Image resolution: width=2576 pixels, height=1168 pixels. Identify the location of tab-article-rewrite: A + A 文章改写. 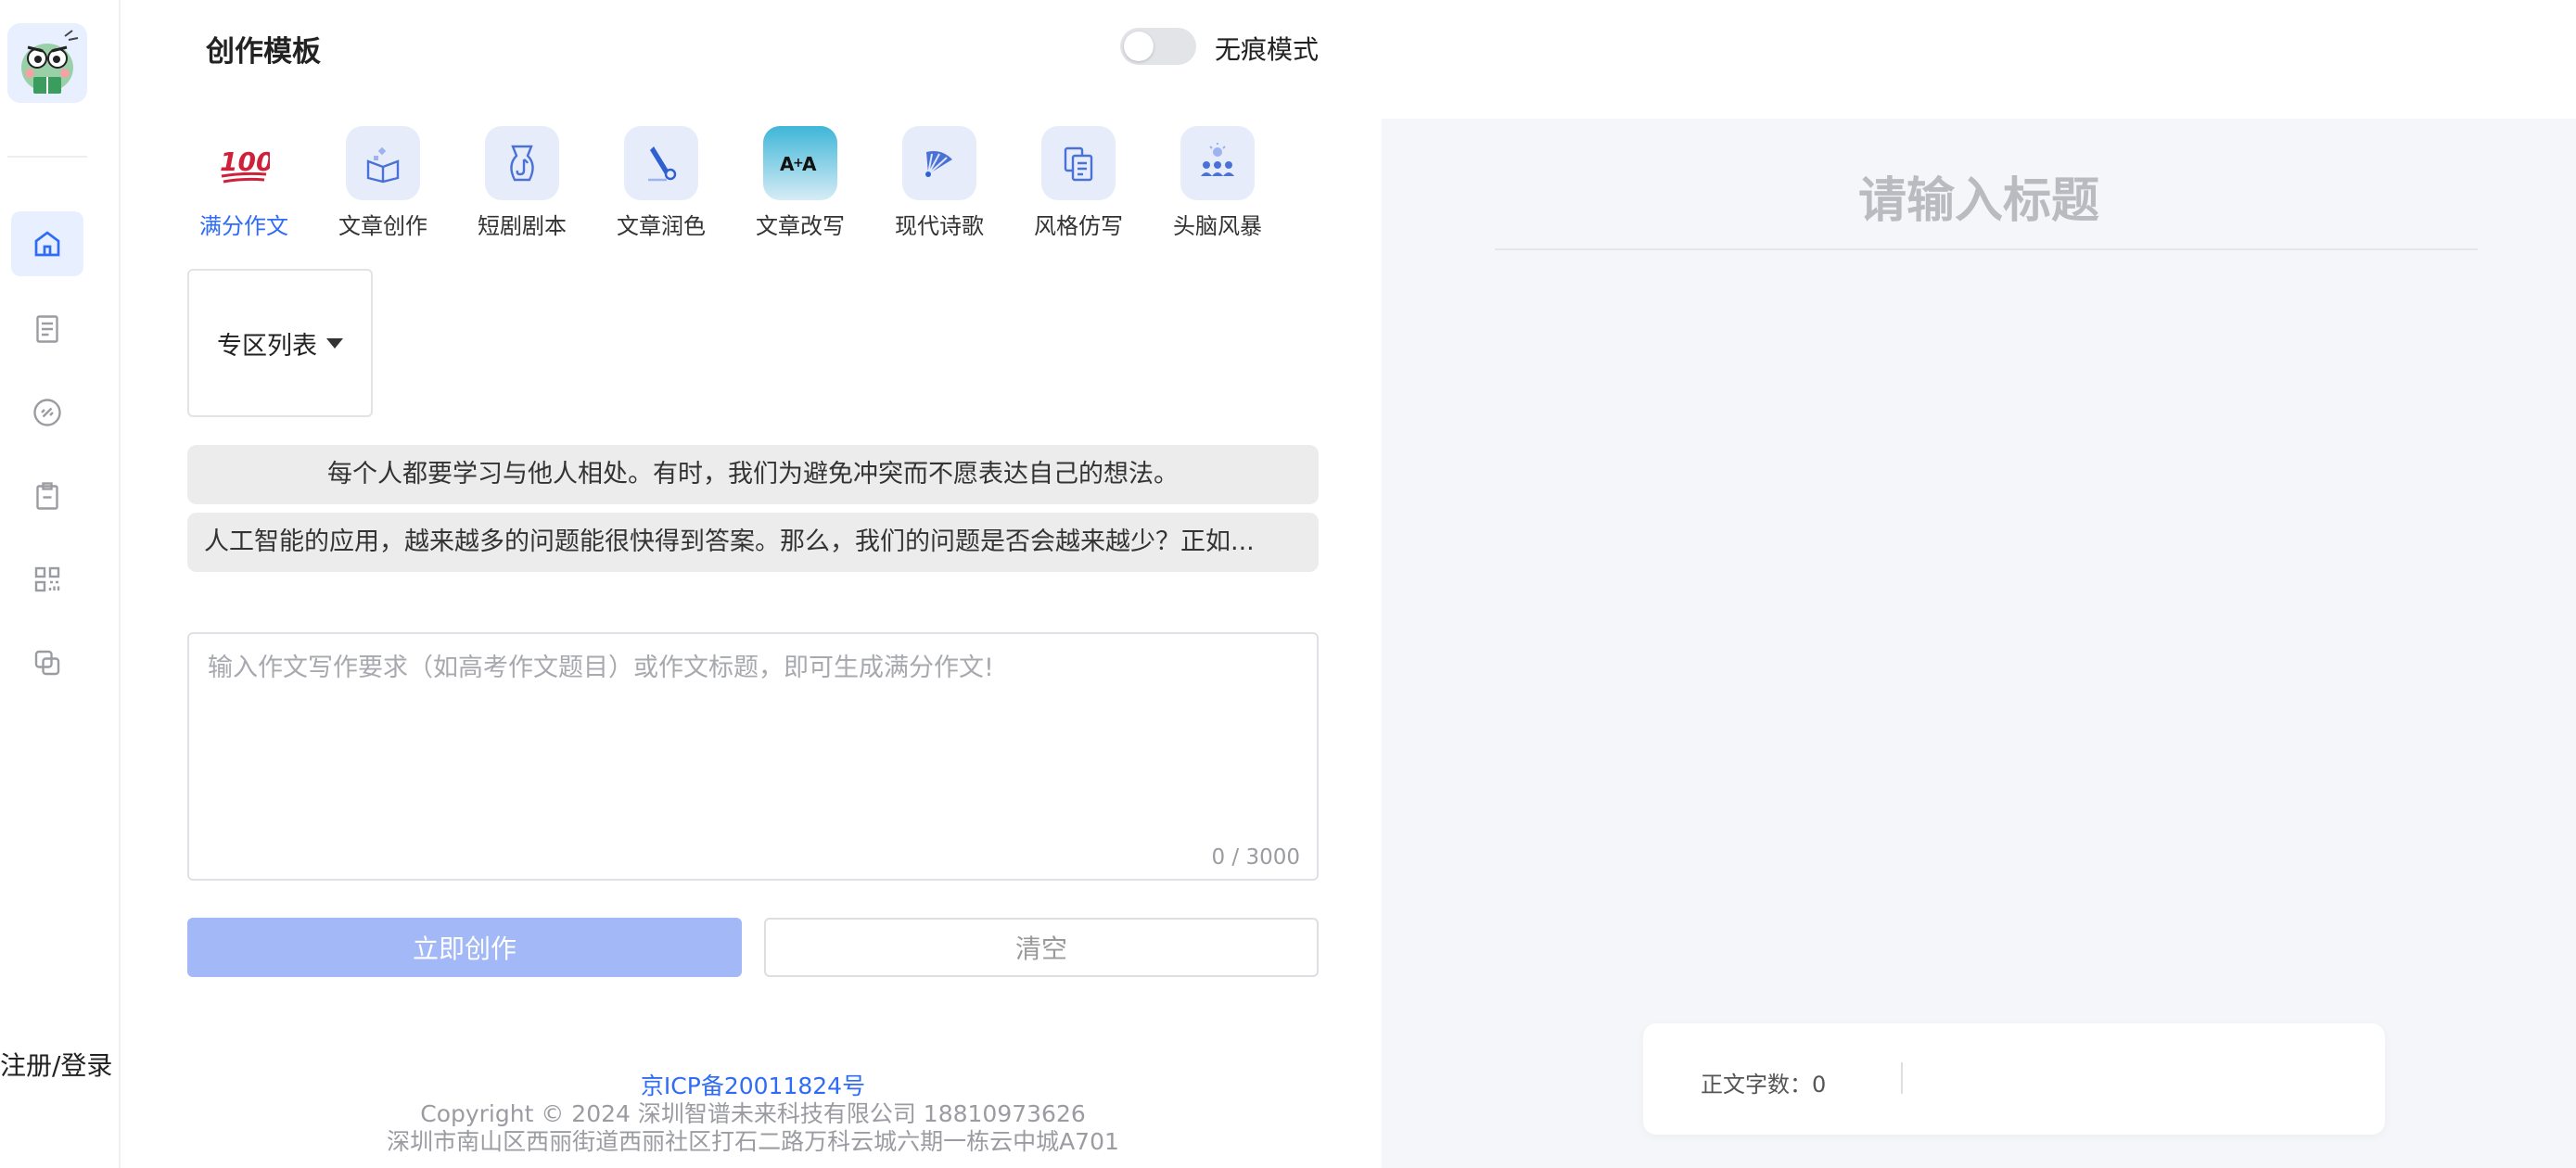
(800, 182).